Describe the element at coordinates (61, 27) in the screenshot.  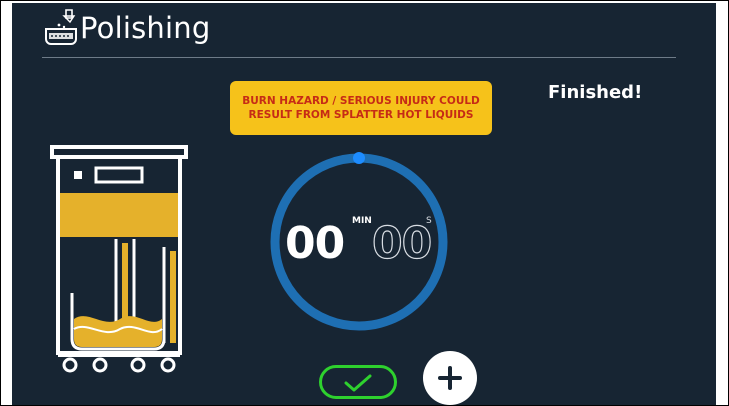
I see `fryer-polish-icon` at that location.